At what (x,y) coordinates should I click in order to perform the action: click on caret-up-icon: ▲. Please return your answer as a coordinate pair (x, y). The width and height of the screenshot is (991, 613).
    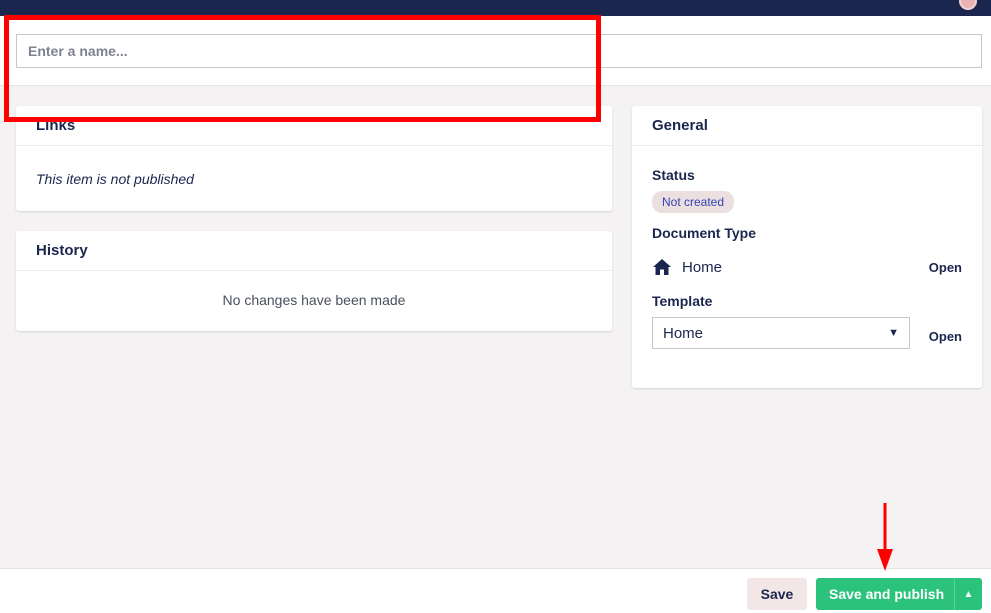
    Looking at the image, I should click on (968, 594).